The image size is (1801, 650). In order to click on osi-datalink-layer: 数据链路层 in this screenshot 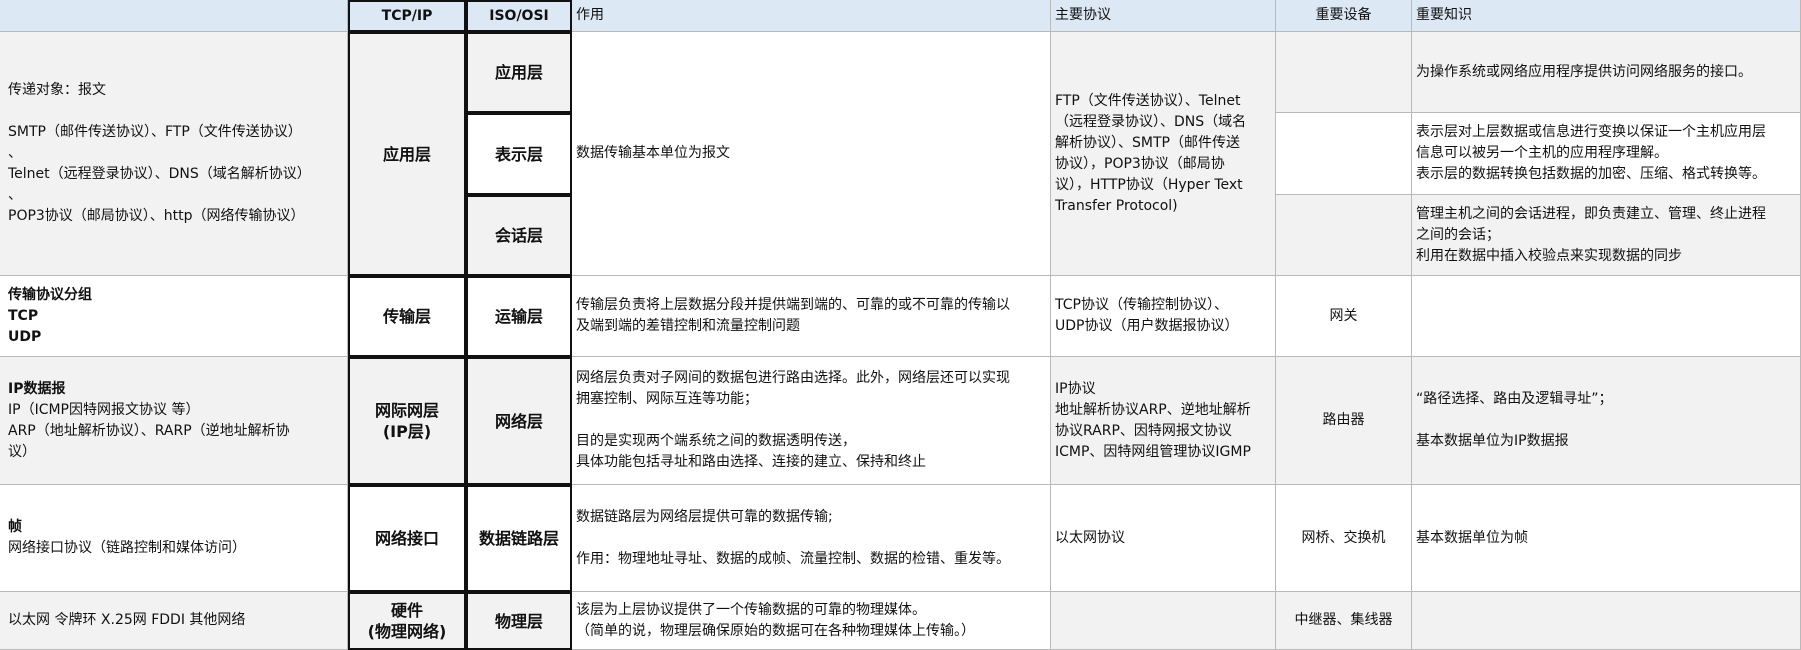, I will do `click(519, 538)`.